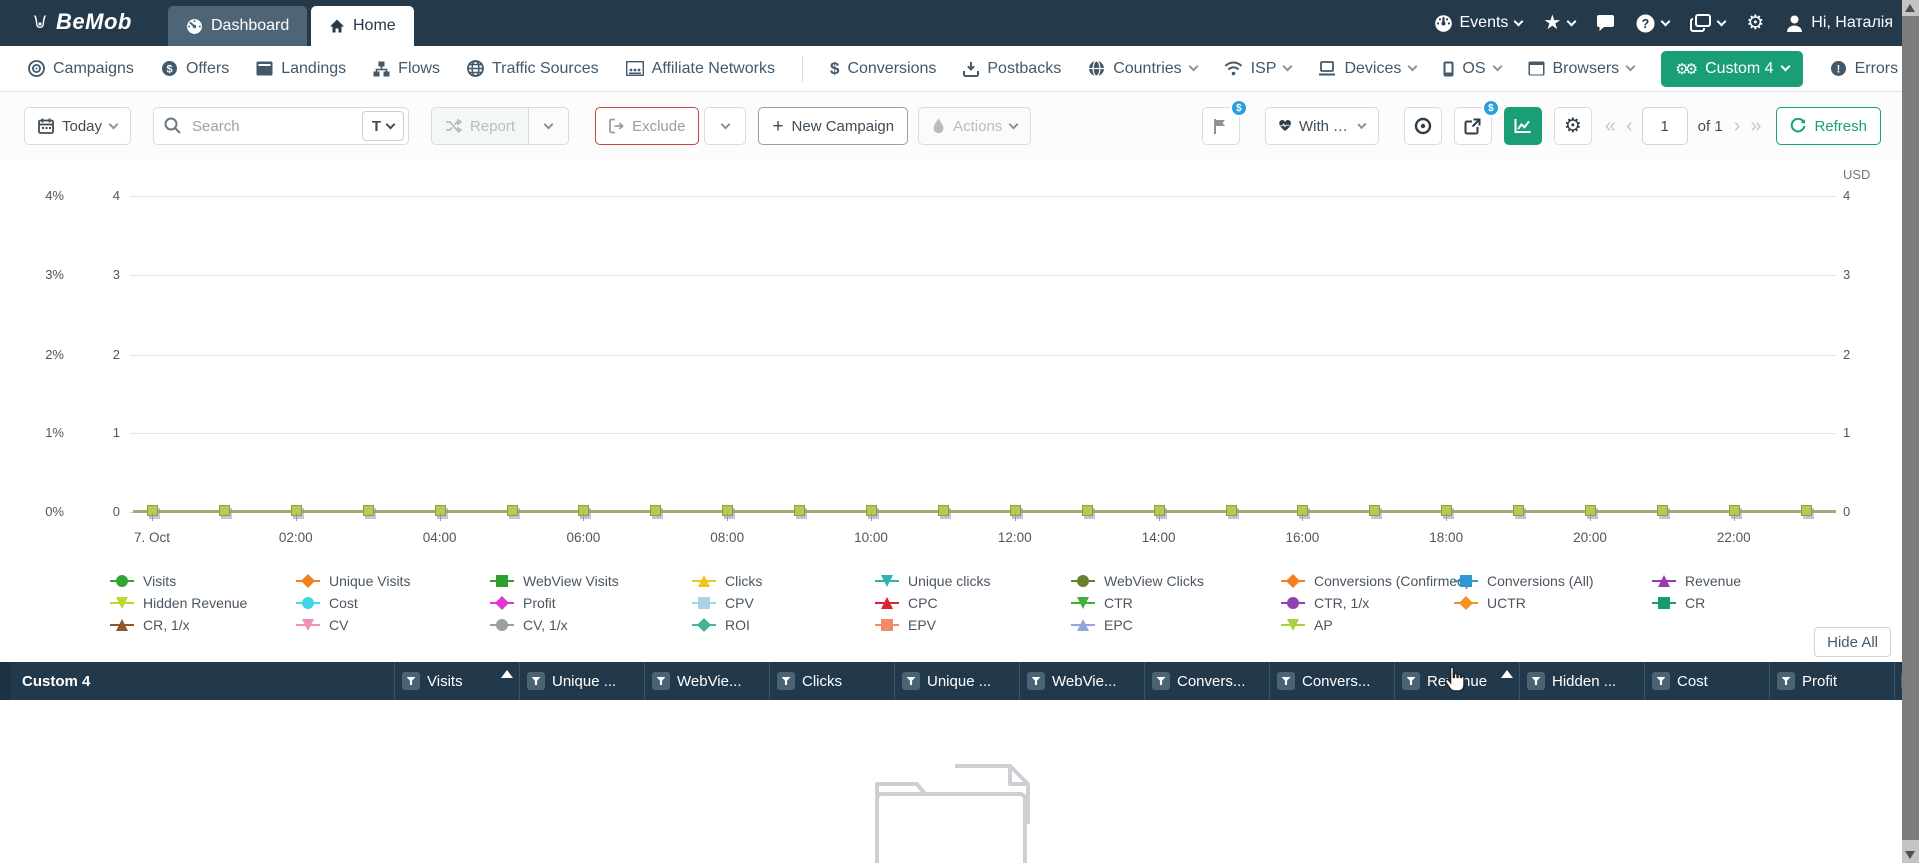 This screenshot has width=1919, height=863. Describe the element at coordinates (833, 126) in the screenshot. I see `new-campaign-button: + New Campaign` at that location.